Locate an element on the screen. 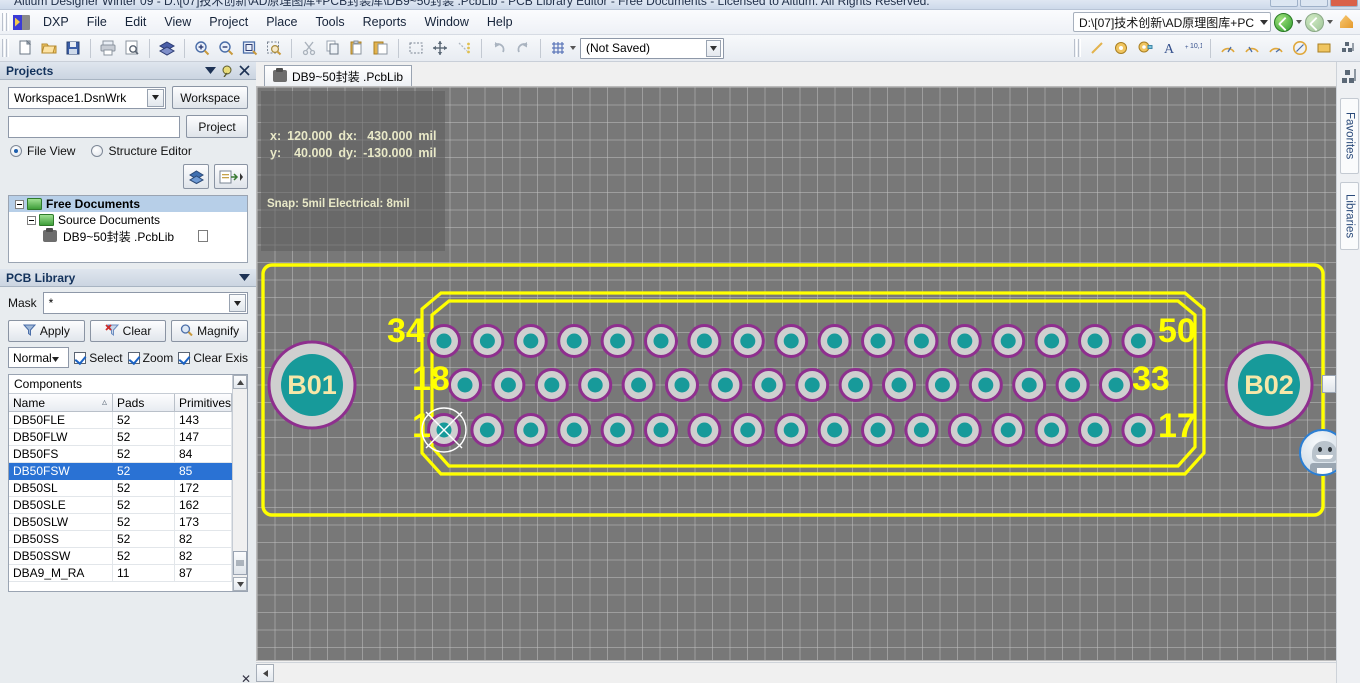 The height and width of the screenshot is (683, 1360). mounting-hole: B02 is located at coordinates (1269, 385).